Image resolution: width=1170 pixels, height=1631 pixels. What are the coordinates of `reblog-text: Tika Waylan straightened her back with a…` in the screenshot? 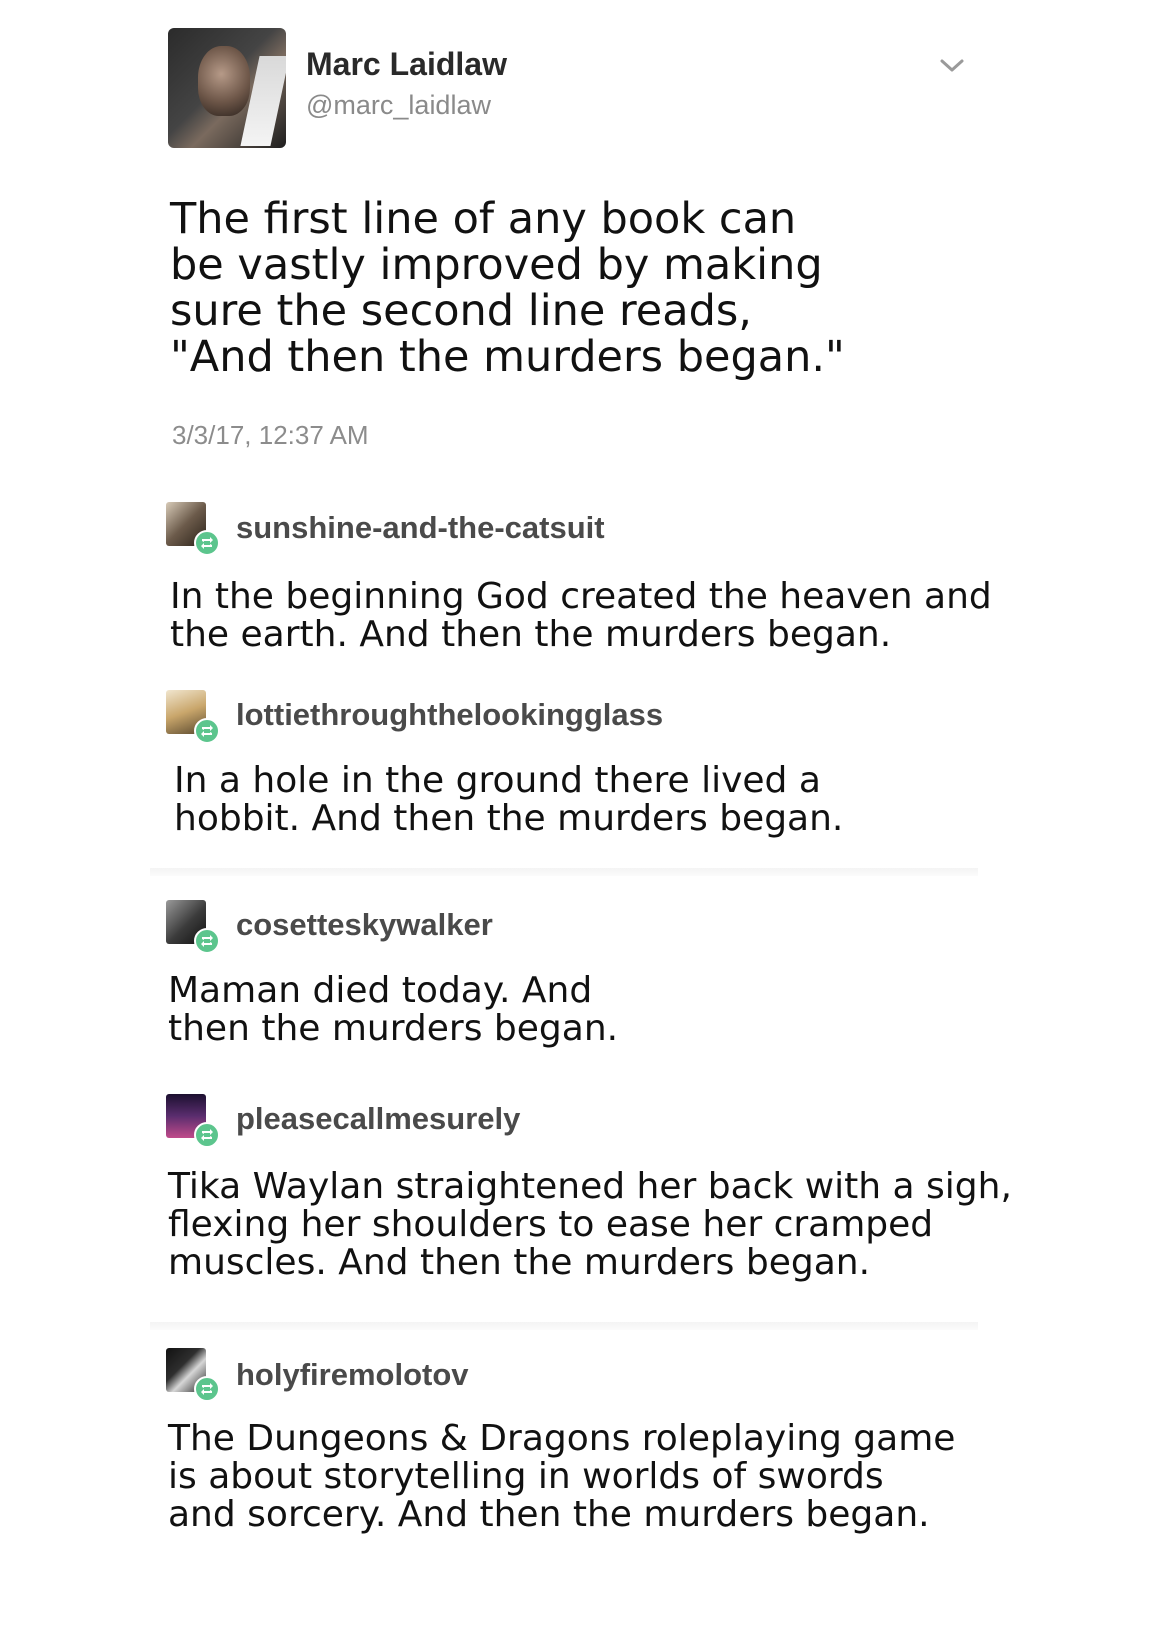 It's located at (590, 1224).